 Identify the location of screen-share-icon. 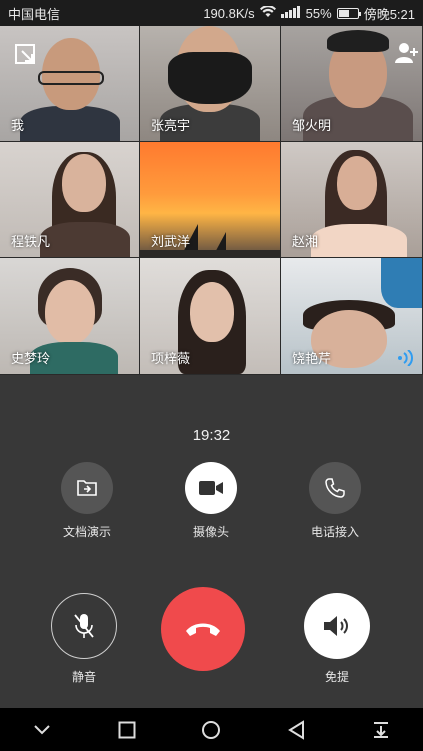
(87, 488).